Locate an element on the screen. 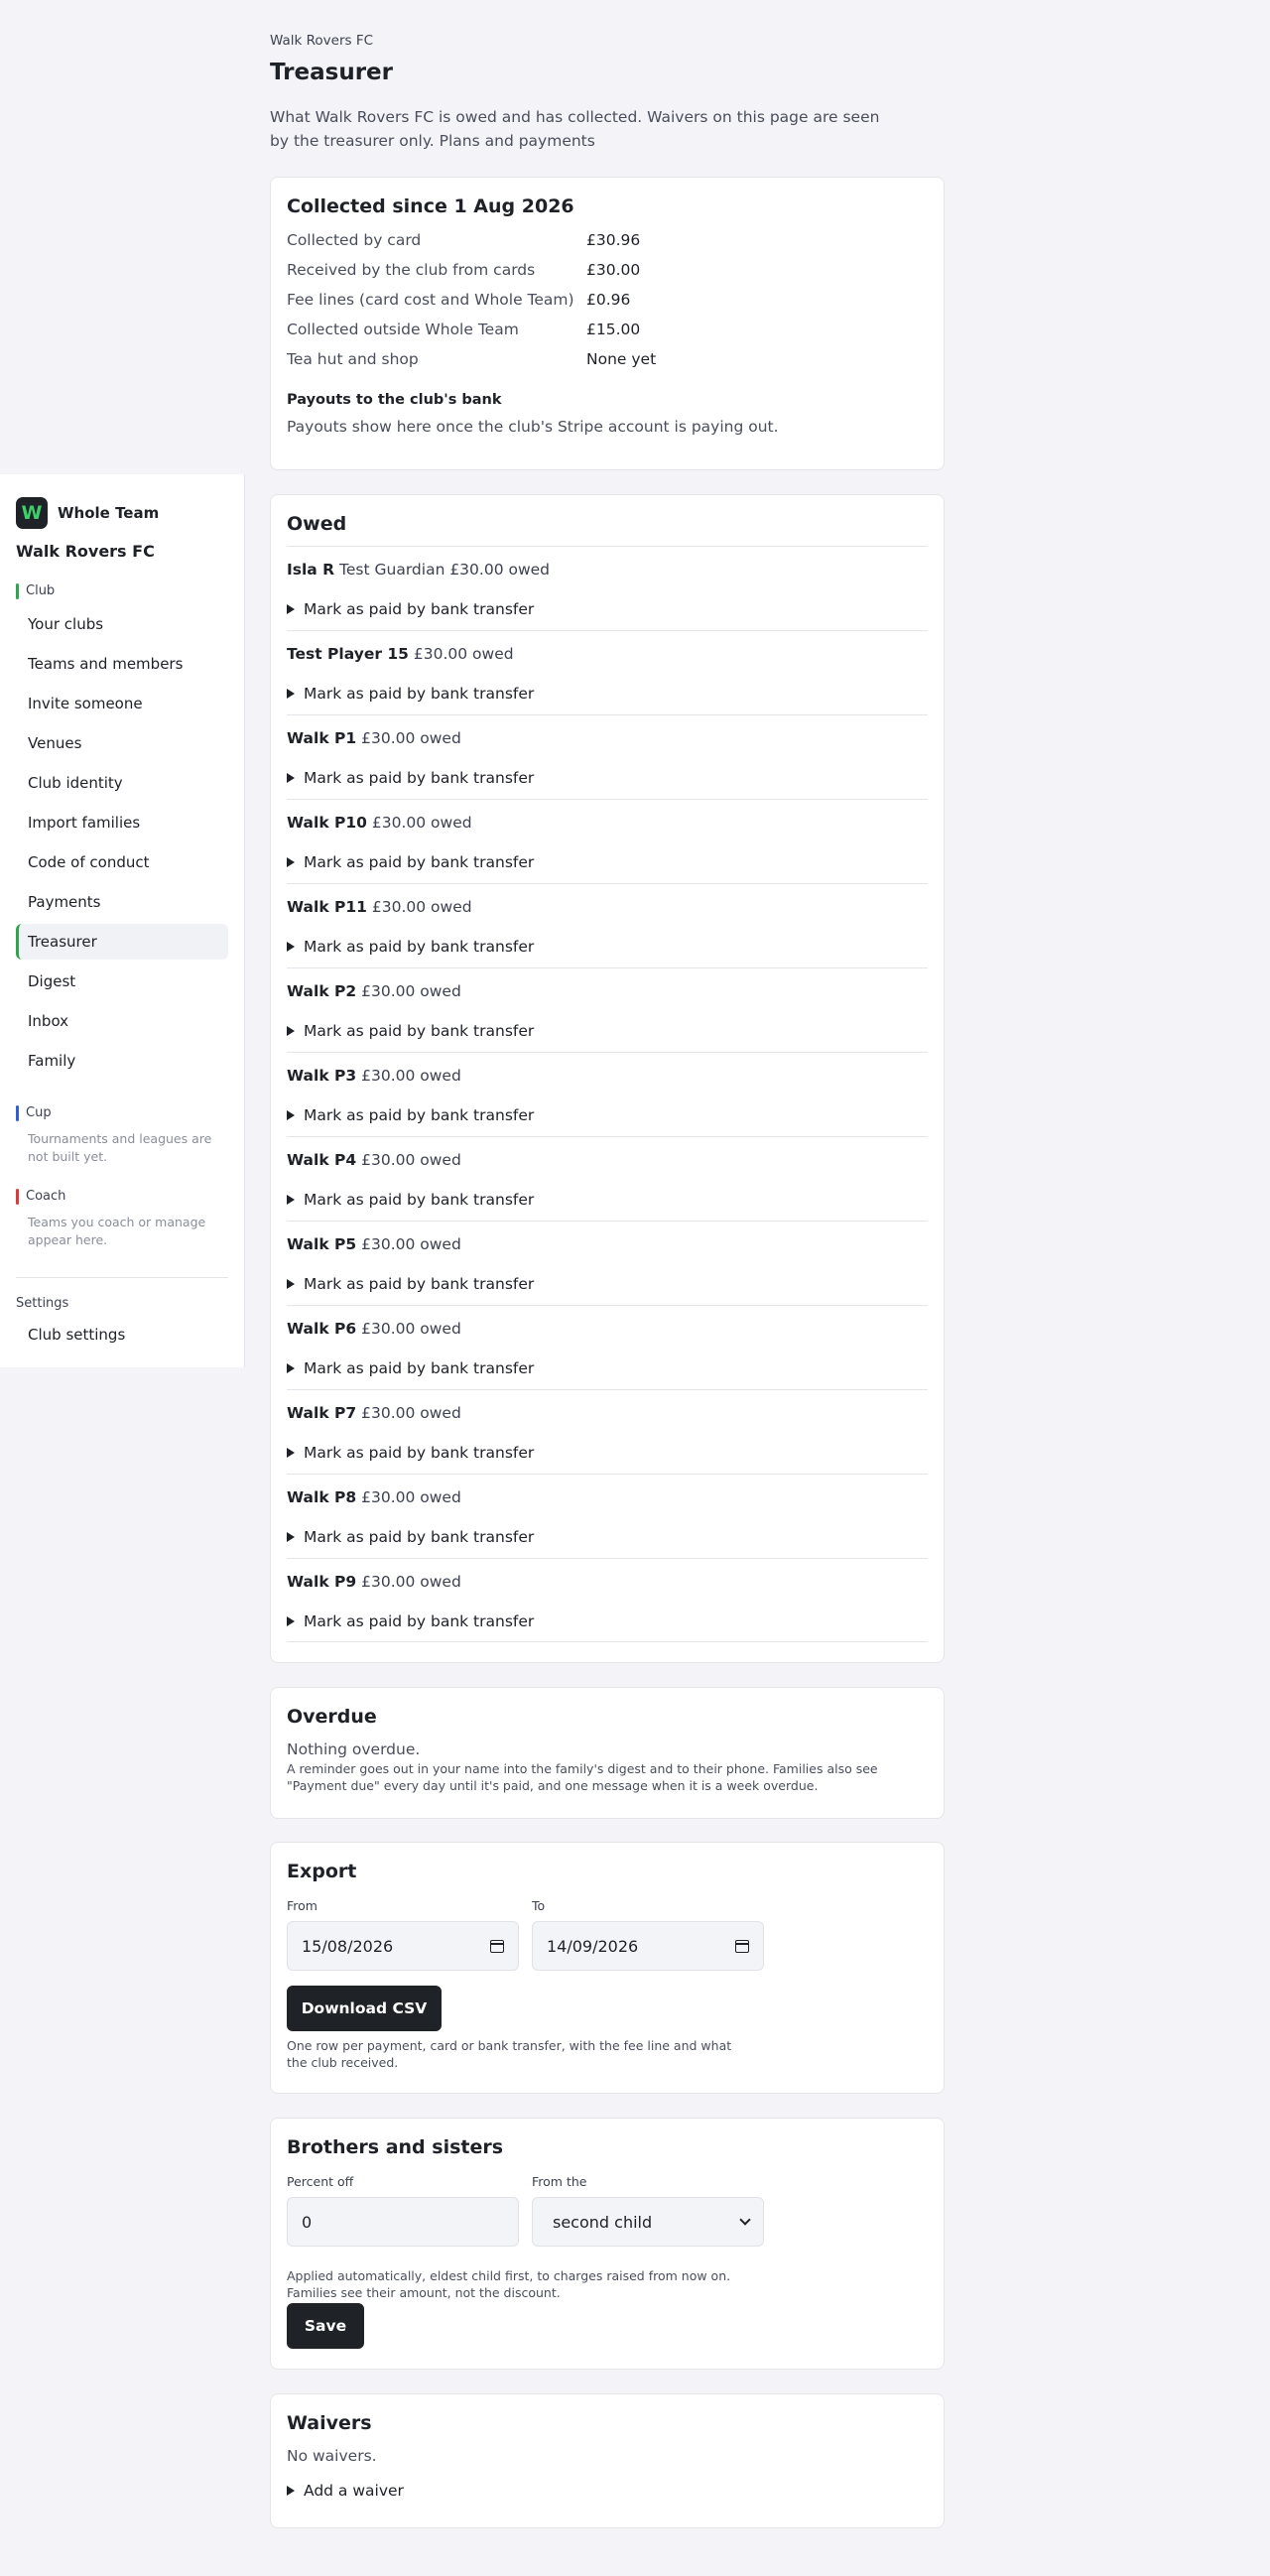 This screenshot has width=1270, height=2576. sidebar-item-family: Family is located at coordinates (122, 1061).